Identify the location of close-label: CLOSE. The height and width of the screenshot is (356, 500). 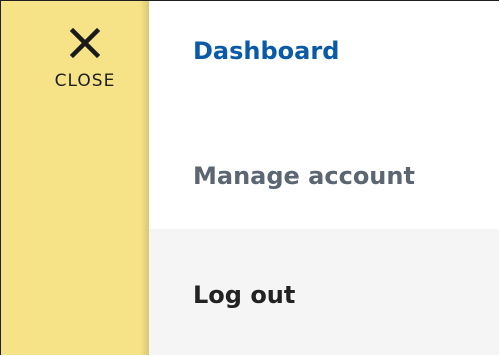
(85, 81).